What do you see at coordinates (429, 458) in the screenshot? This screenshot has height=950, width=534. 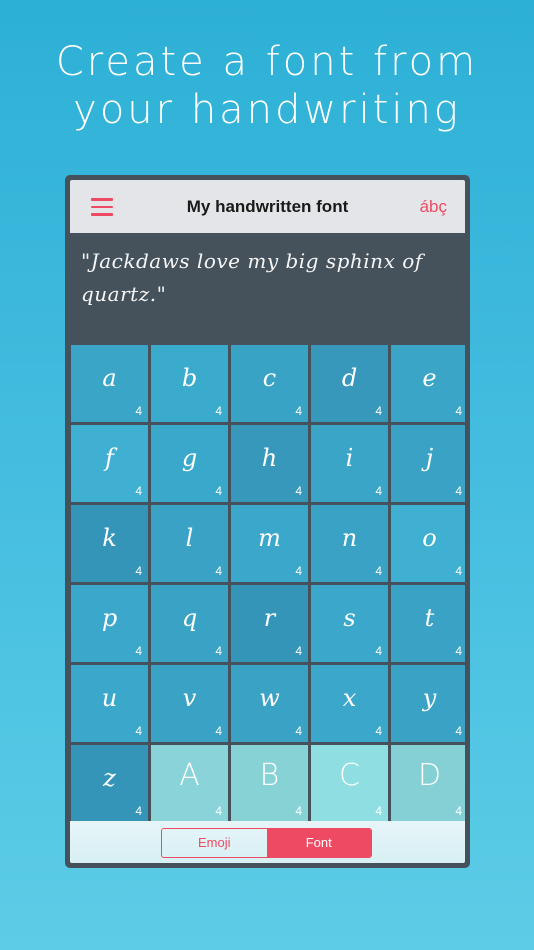 I see `glyph-char: j` at bounding box center [429, 458].